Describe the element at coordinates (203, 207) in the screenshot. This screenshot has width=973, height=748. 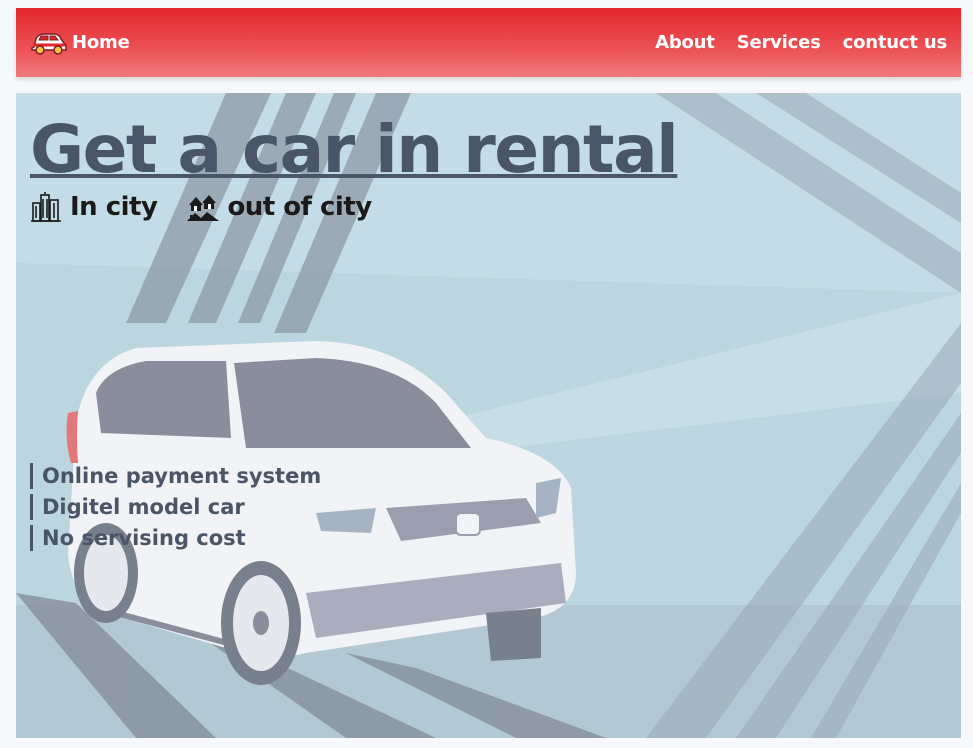
I see `countryside-icon` at that location.